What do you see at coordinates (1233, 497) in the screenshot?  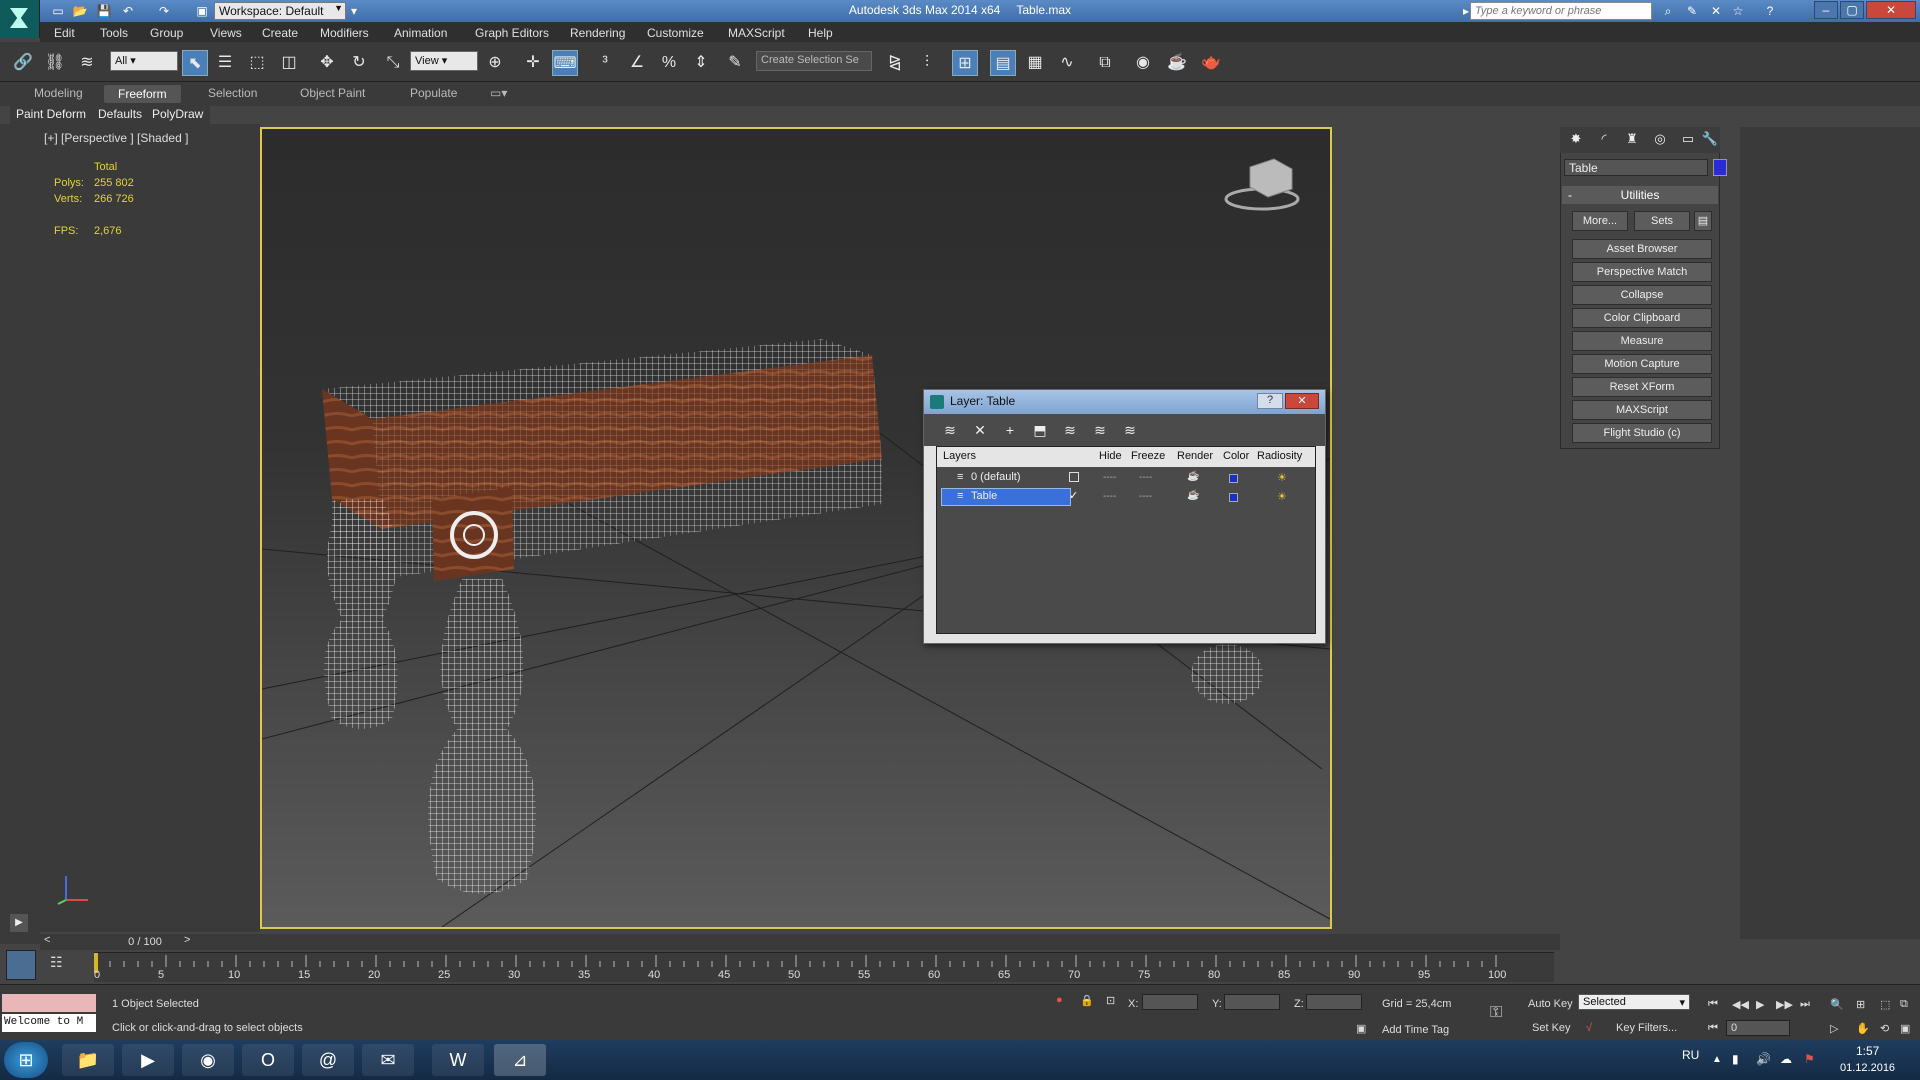 I see `layer-color-swatch` at bounding box center [1233, 497].